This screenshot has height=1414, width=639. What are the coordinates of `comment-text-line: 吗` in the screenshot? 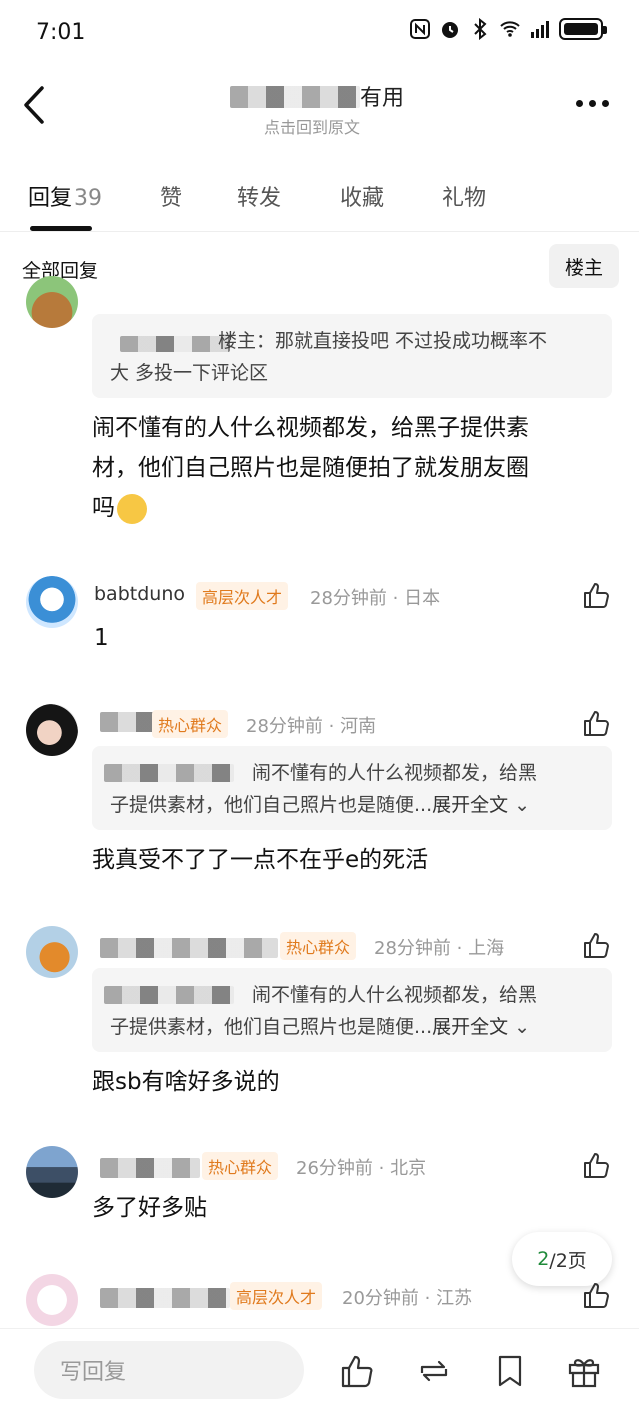 It's located at (310, 508).